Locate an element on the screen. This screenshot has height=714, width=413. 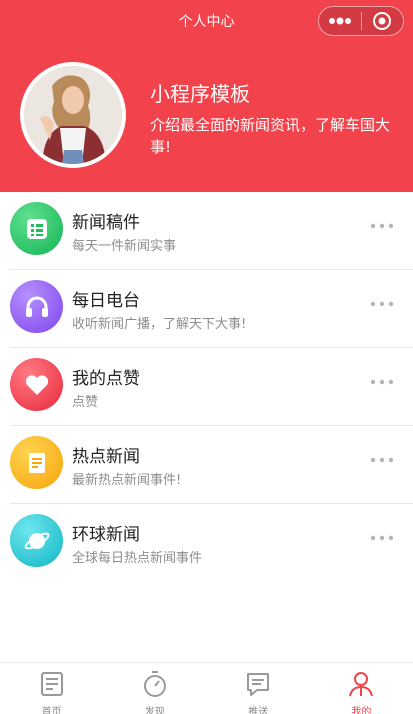
menu-item-subtitle: 收听新闻广播，了解天下大事! is located at coordinates (159, 324).